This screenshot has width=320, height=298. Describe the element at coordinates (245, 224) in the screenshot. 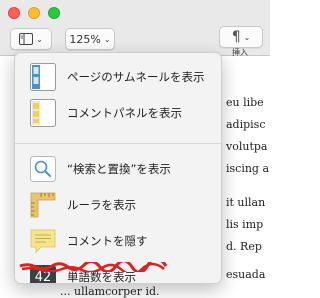

I see `document-text-line: lis imp` at that location.